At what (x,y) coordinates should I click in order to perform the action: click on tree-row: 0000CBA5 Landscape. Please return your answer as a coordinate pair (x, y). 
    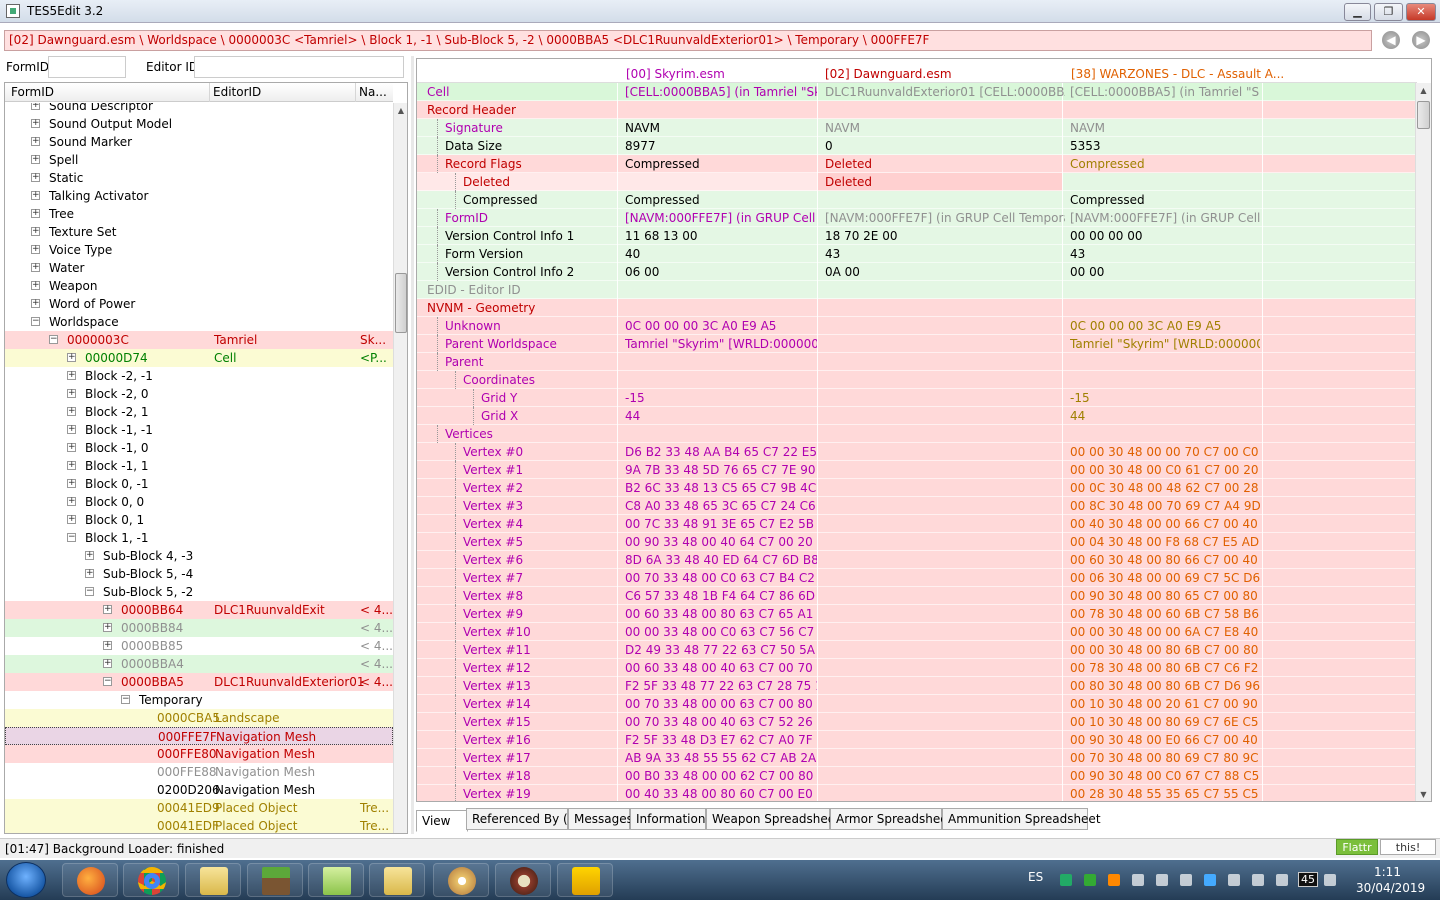
    Looking at the image, I should click on (199, 718).